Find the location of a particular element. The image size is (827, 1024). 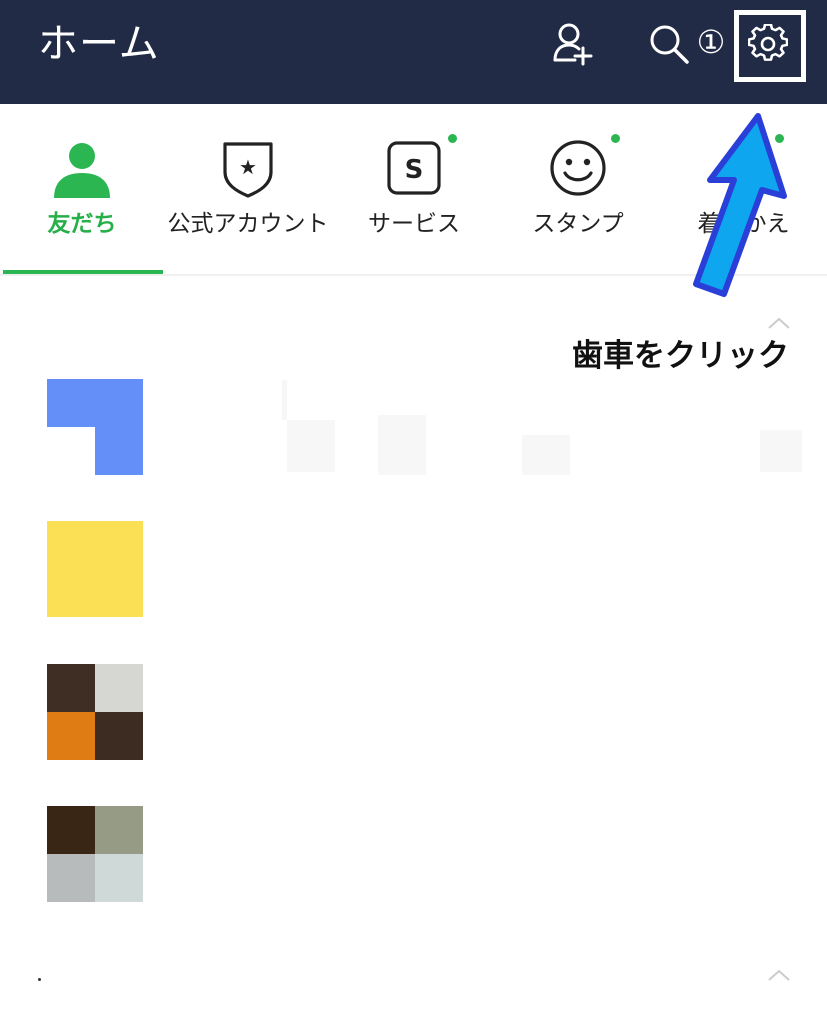

tab-friends: 友だち is located at coordinates (82, 189).